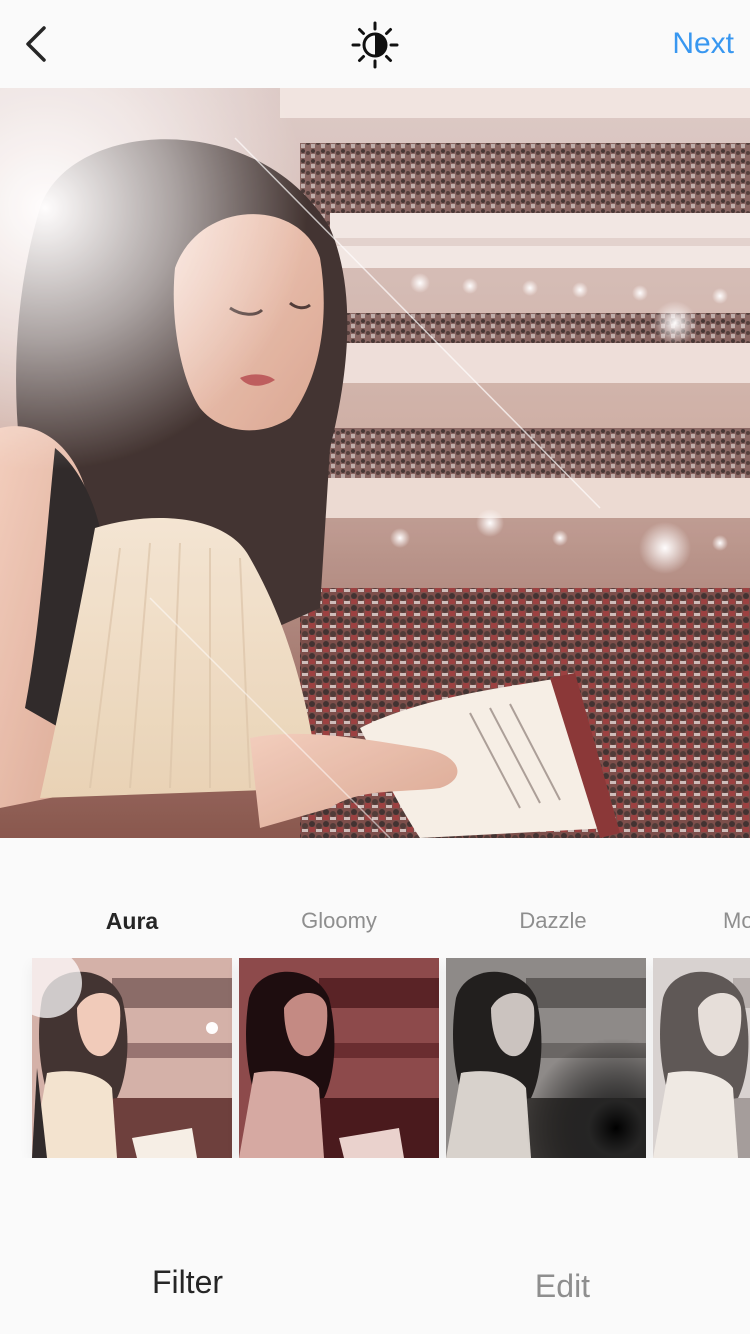  I want to click on lux-button, so click(375, 45).